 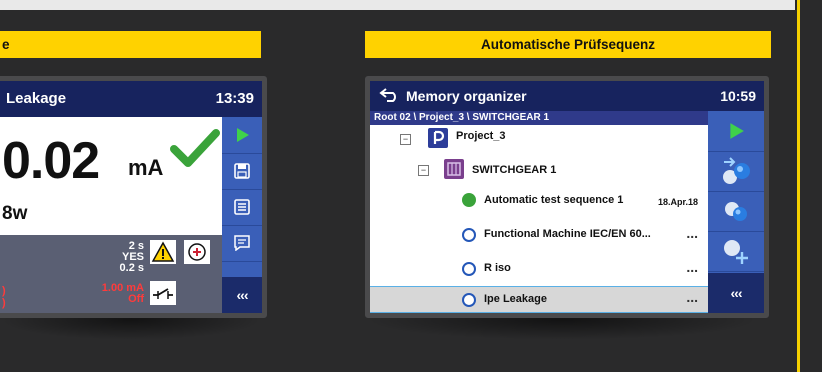 I want to click on probe-icon, so click(x=197, y=252).